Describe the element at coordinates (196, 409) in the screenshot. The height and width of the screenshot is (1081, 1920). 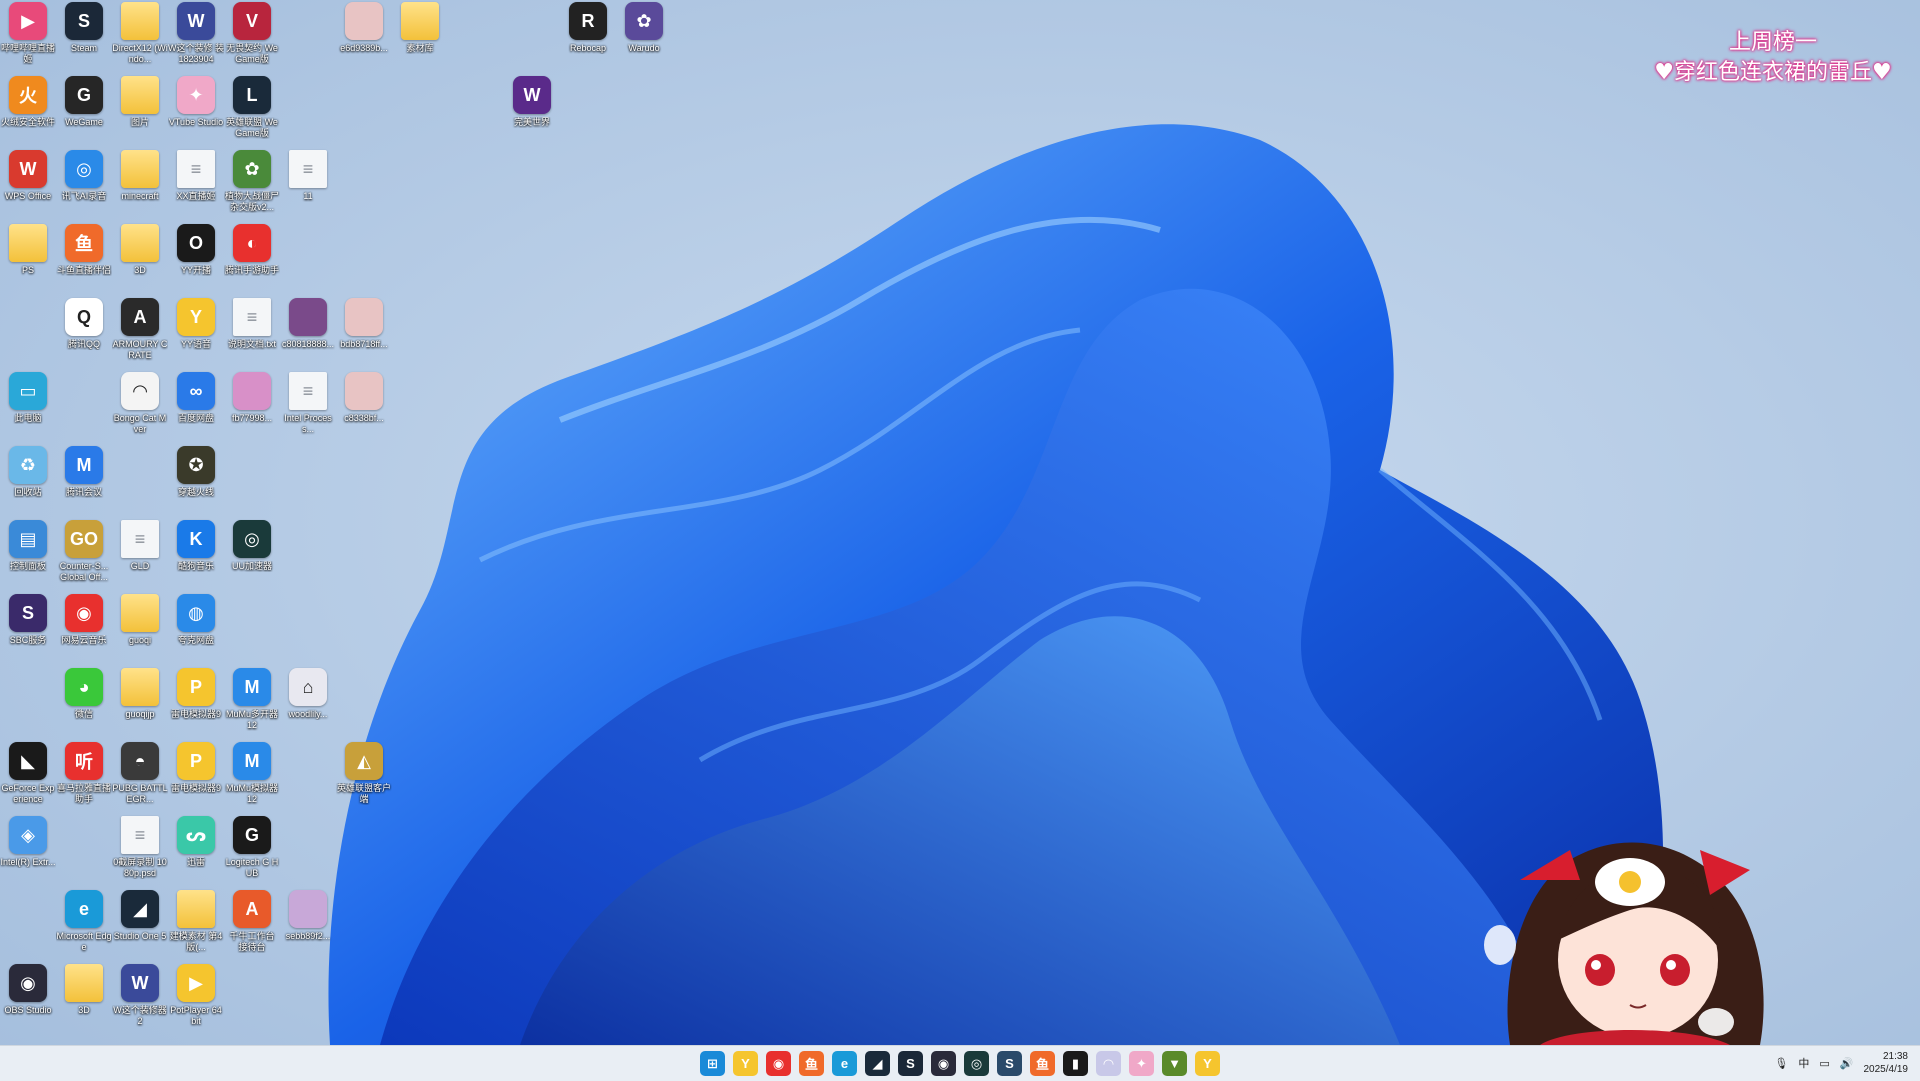
I see `desktop-icon: ∞ 百度网盘` at that location.